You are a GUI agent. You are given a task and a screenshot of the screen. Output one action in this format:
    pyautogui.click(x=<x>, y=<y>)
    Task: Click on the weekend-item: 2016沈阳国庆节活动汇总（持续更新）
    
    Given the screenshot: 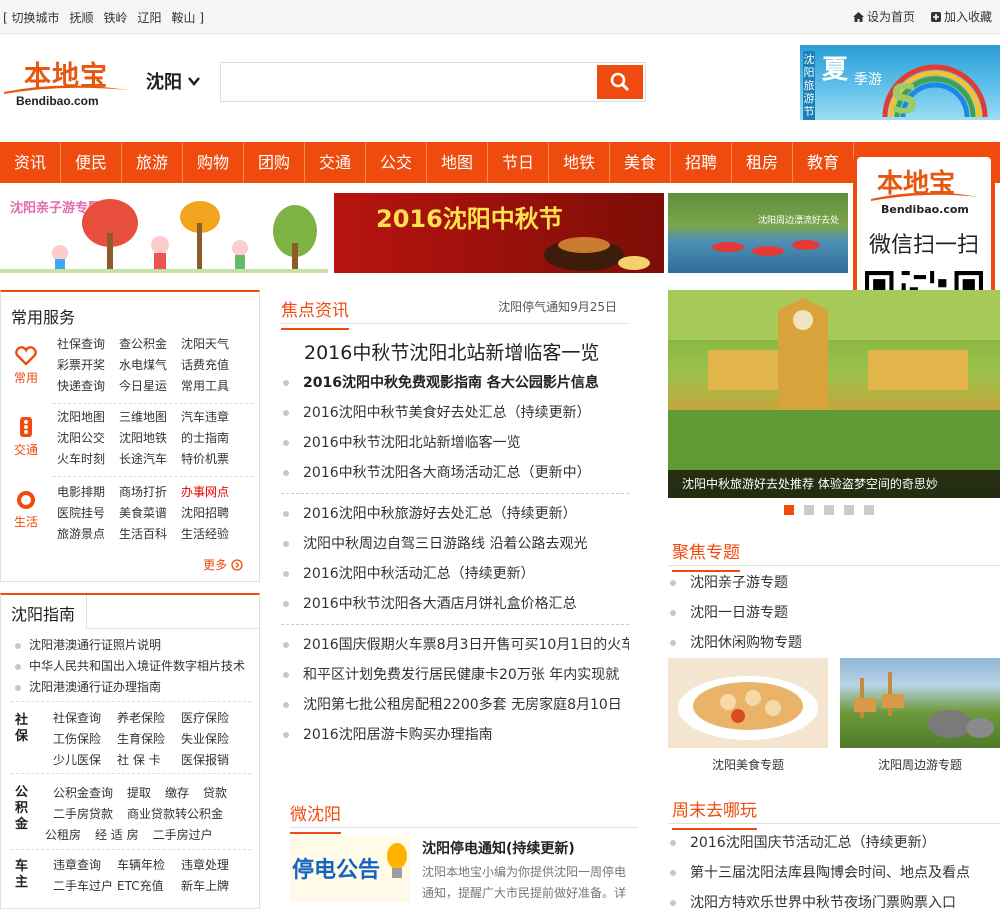 What is the action you would take?
    pyautogui.click(x=819, y=843)
    